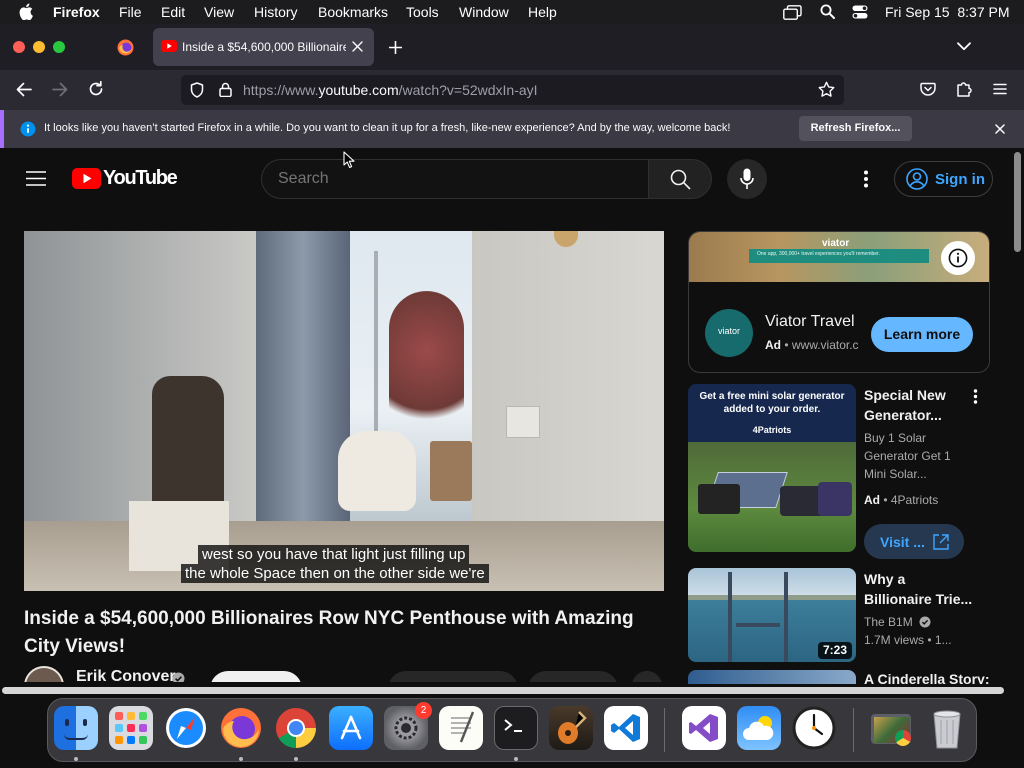 The height and width of the screenshot is (768, 1024). What do you see at coordinates (503, 690) in the screenshot?
I see `horizontal-scrollbar-thumb` at bounding box center [503, 690].